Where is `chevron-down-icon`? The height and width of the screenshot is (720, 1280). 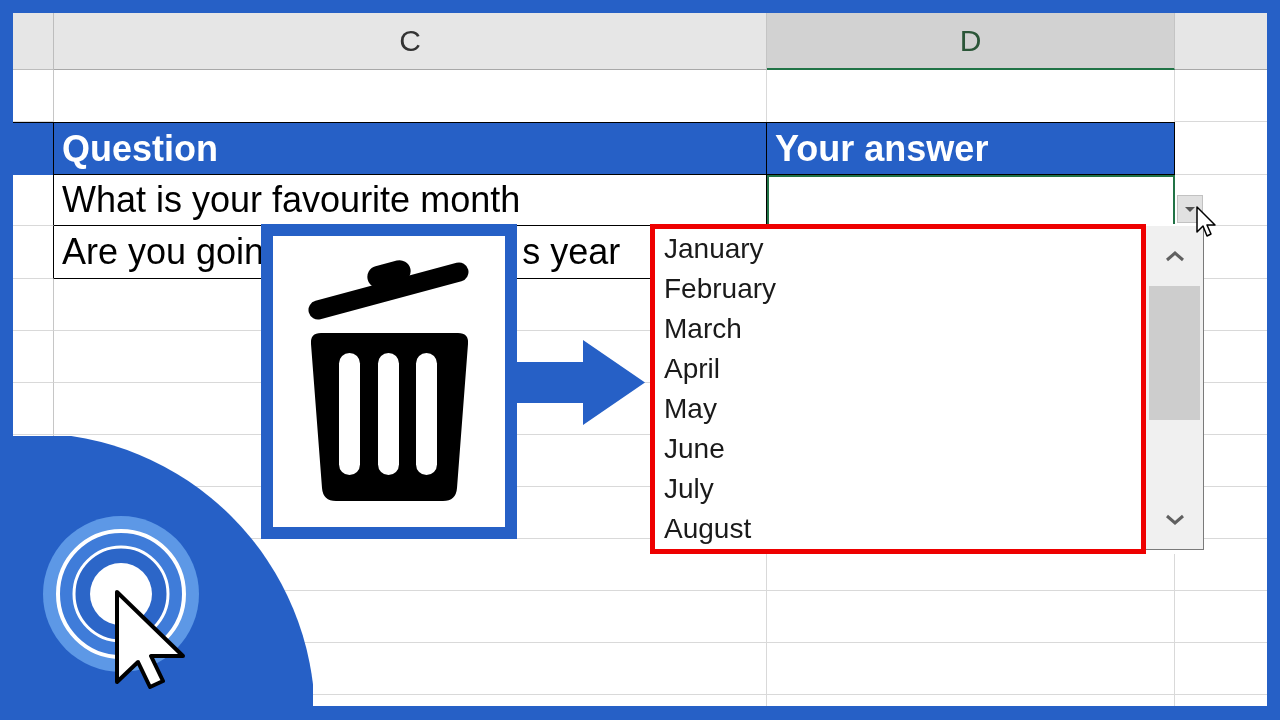
chevron-down-icon is located at coordinates (1174, 519).